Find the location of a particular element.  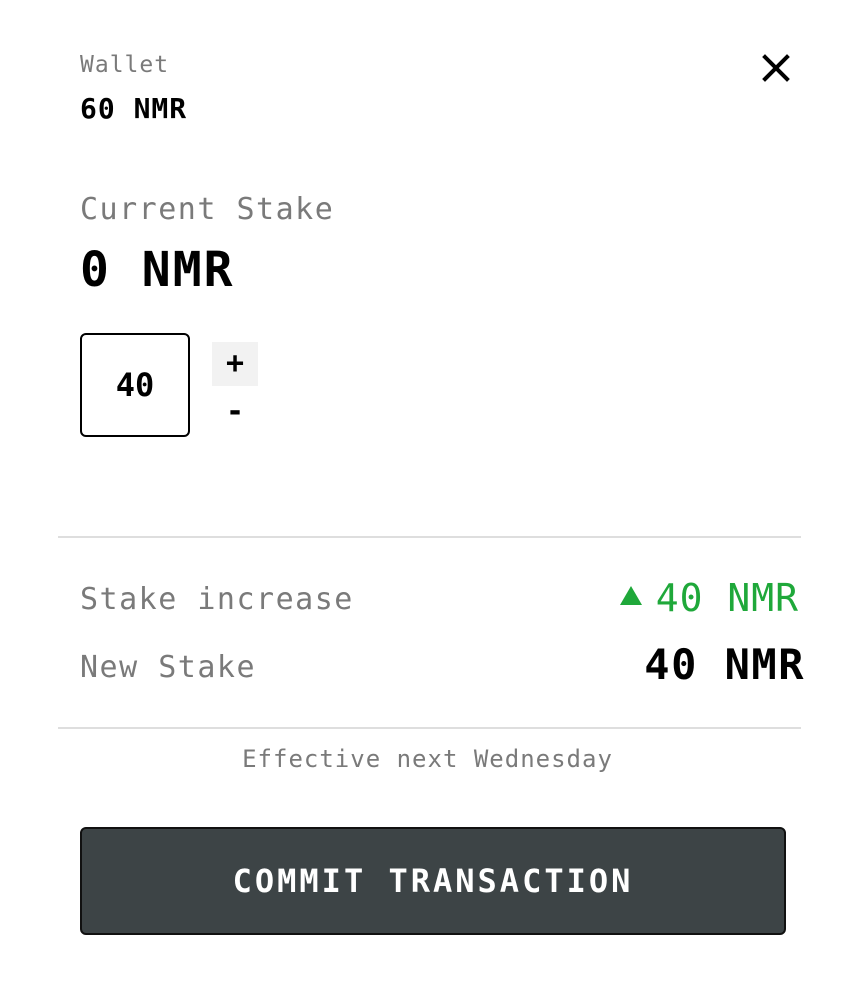

commit-transaction-button: COMMIT TRANSACTION is located at coordinates (433, 881).